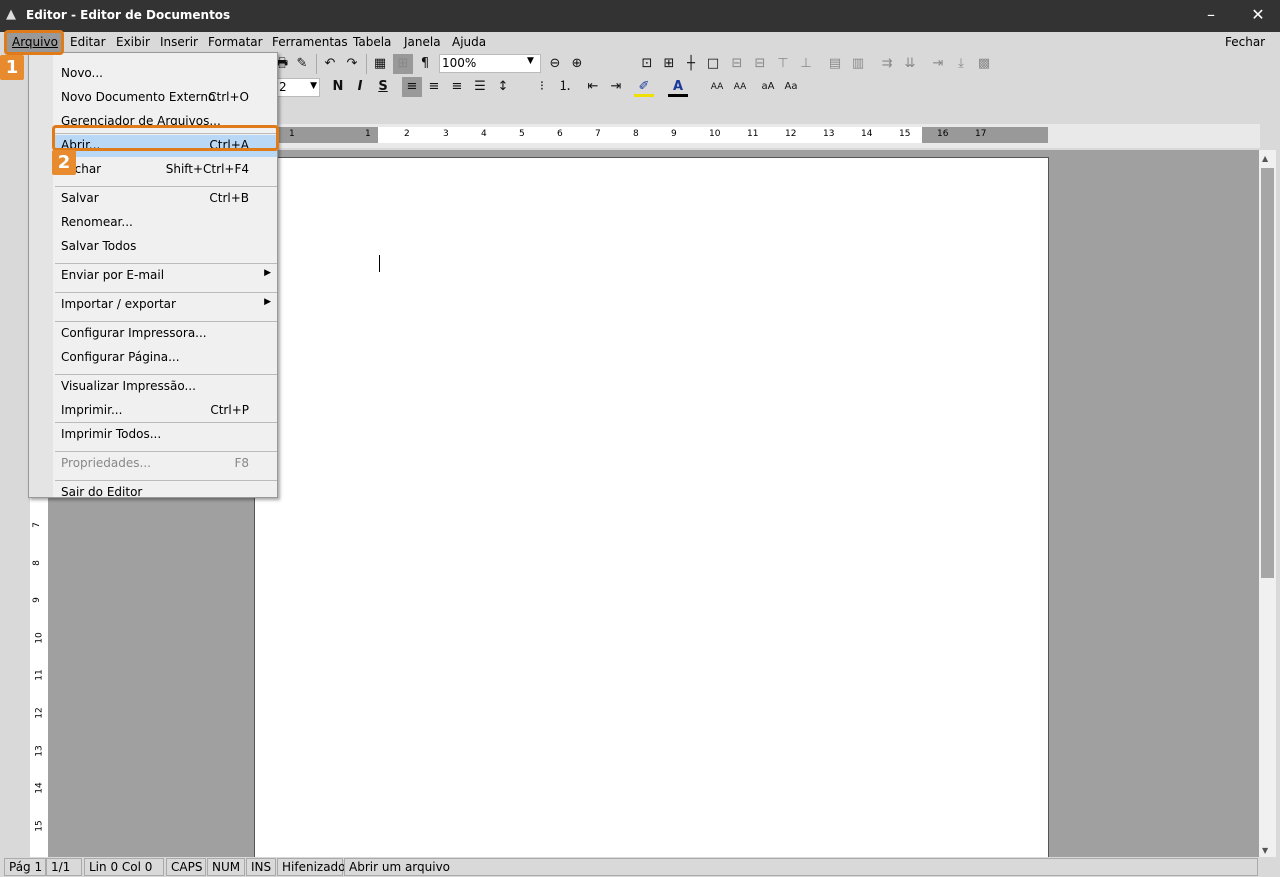 The width and height of the screenshot is (1280, 877). Describe the element at coordinates (503, 87) in the screenshot. I see `line-spacing-icon: ↕` at that location.